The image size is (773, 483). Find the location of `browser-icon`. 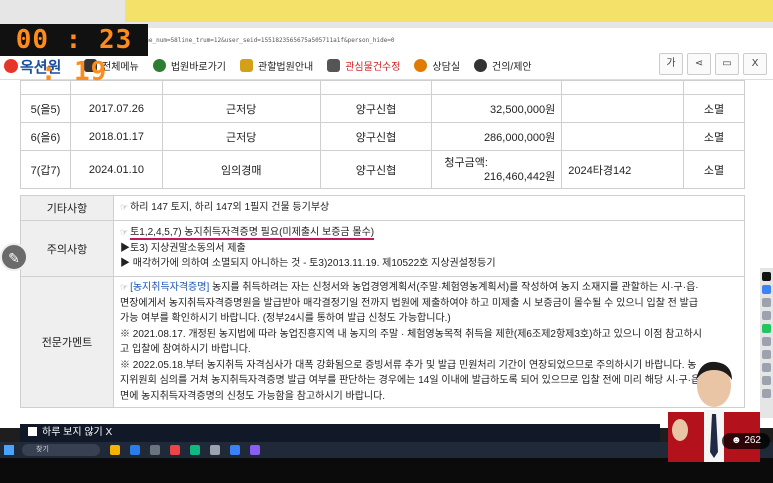

browser-icon is located at coordinates (135, 450).